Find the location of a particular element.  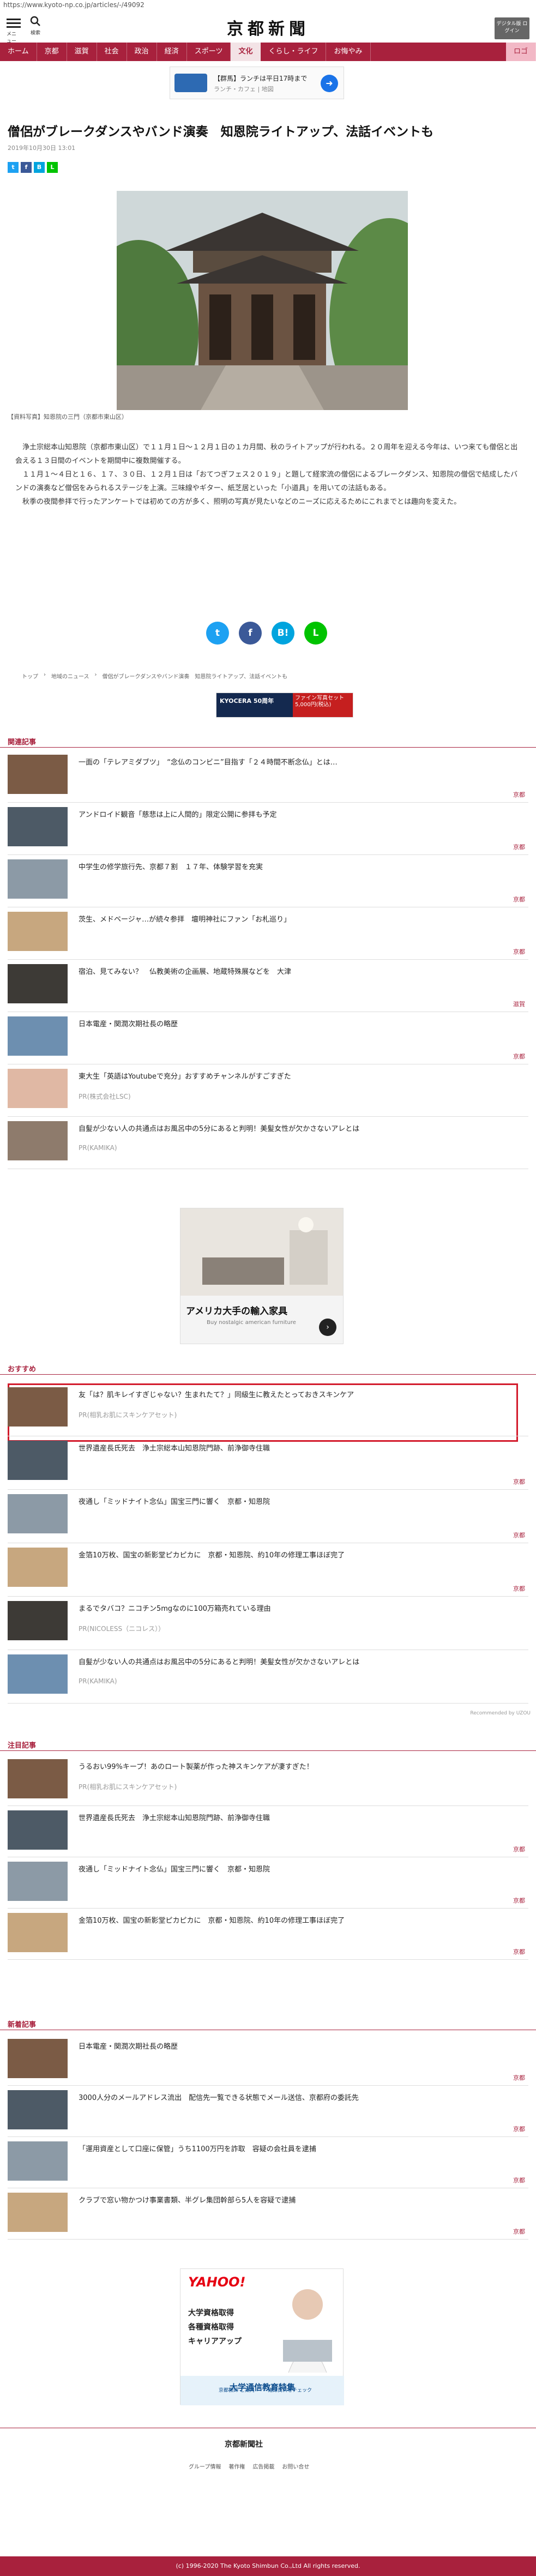

list-item: 一面の「テレアミダブツ」 “念仏のコンビニ”目指す「２４時間不断念仏」とは… 京都 is located at coordinates (268, 778).